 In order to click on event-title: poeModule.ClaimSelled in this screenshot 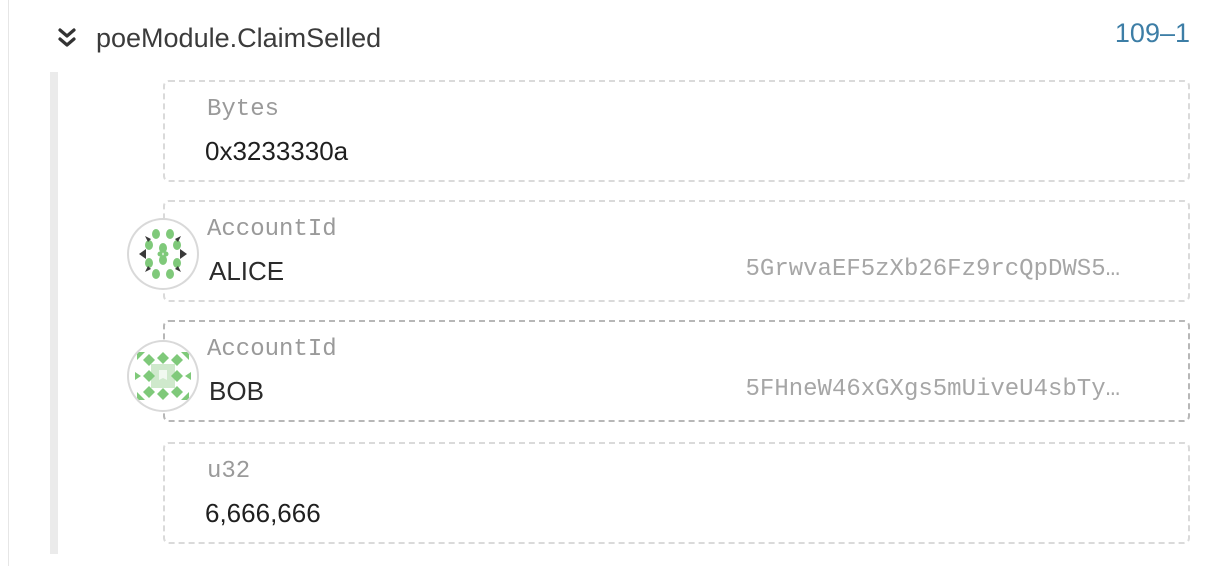, I will do `click(239, 37)`.